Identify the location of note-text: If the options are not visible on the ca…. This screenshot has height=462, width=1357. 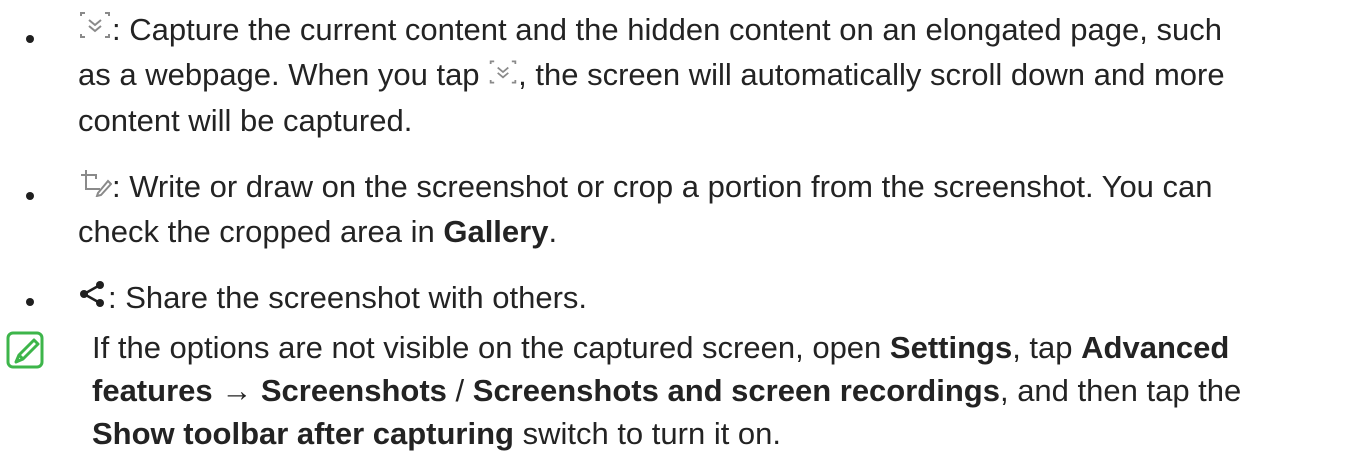
(491, 347).